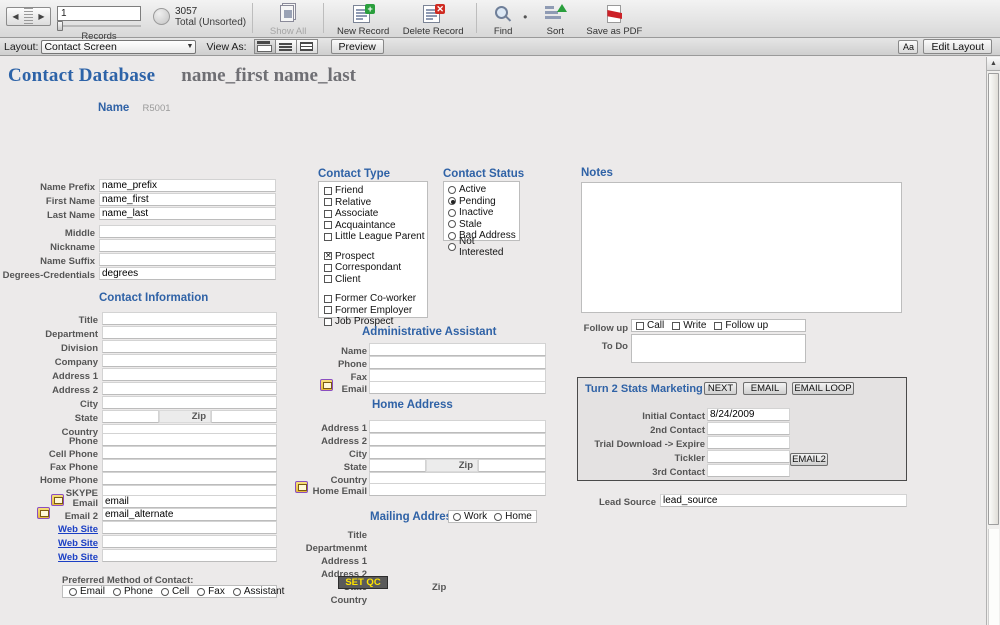 This screenshot has height=625, width=1000. Describe the element at coordinates (452, 189) in the screenshot. I see `radio-active` at that location.